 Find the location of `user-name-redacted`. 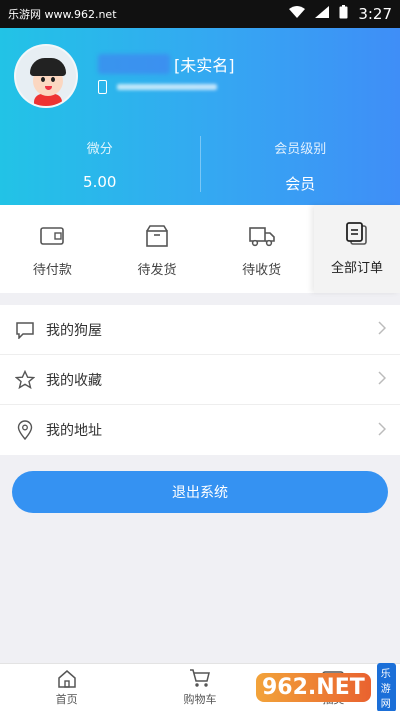

user-name-redacted is located at coordinates (134, 64).